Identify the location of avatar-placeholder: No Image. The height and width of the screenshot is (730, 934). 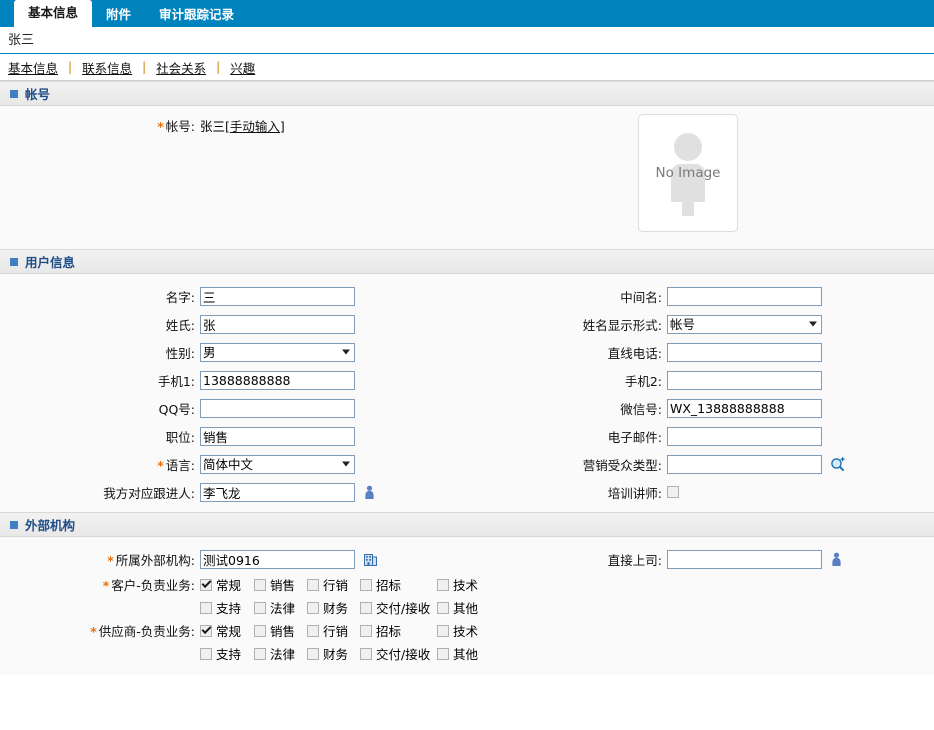
(688, 173).